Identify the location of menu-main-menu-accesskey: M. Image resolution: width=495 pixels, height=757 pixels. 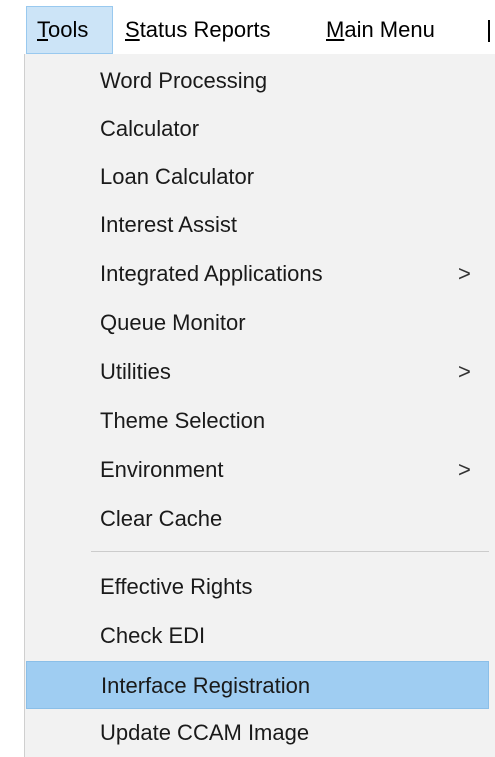
(335, 29).